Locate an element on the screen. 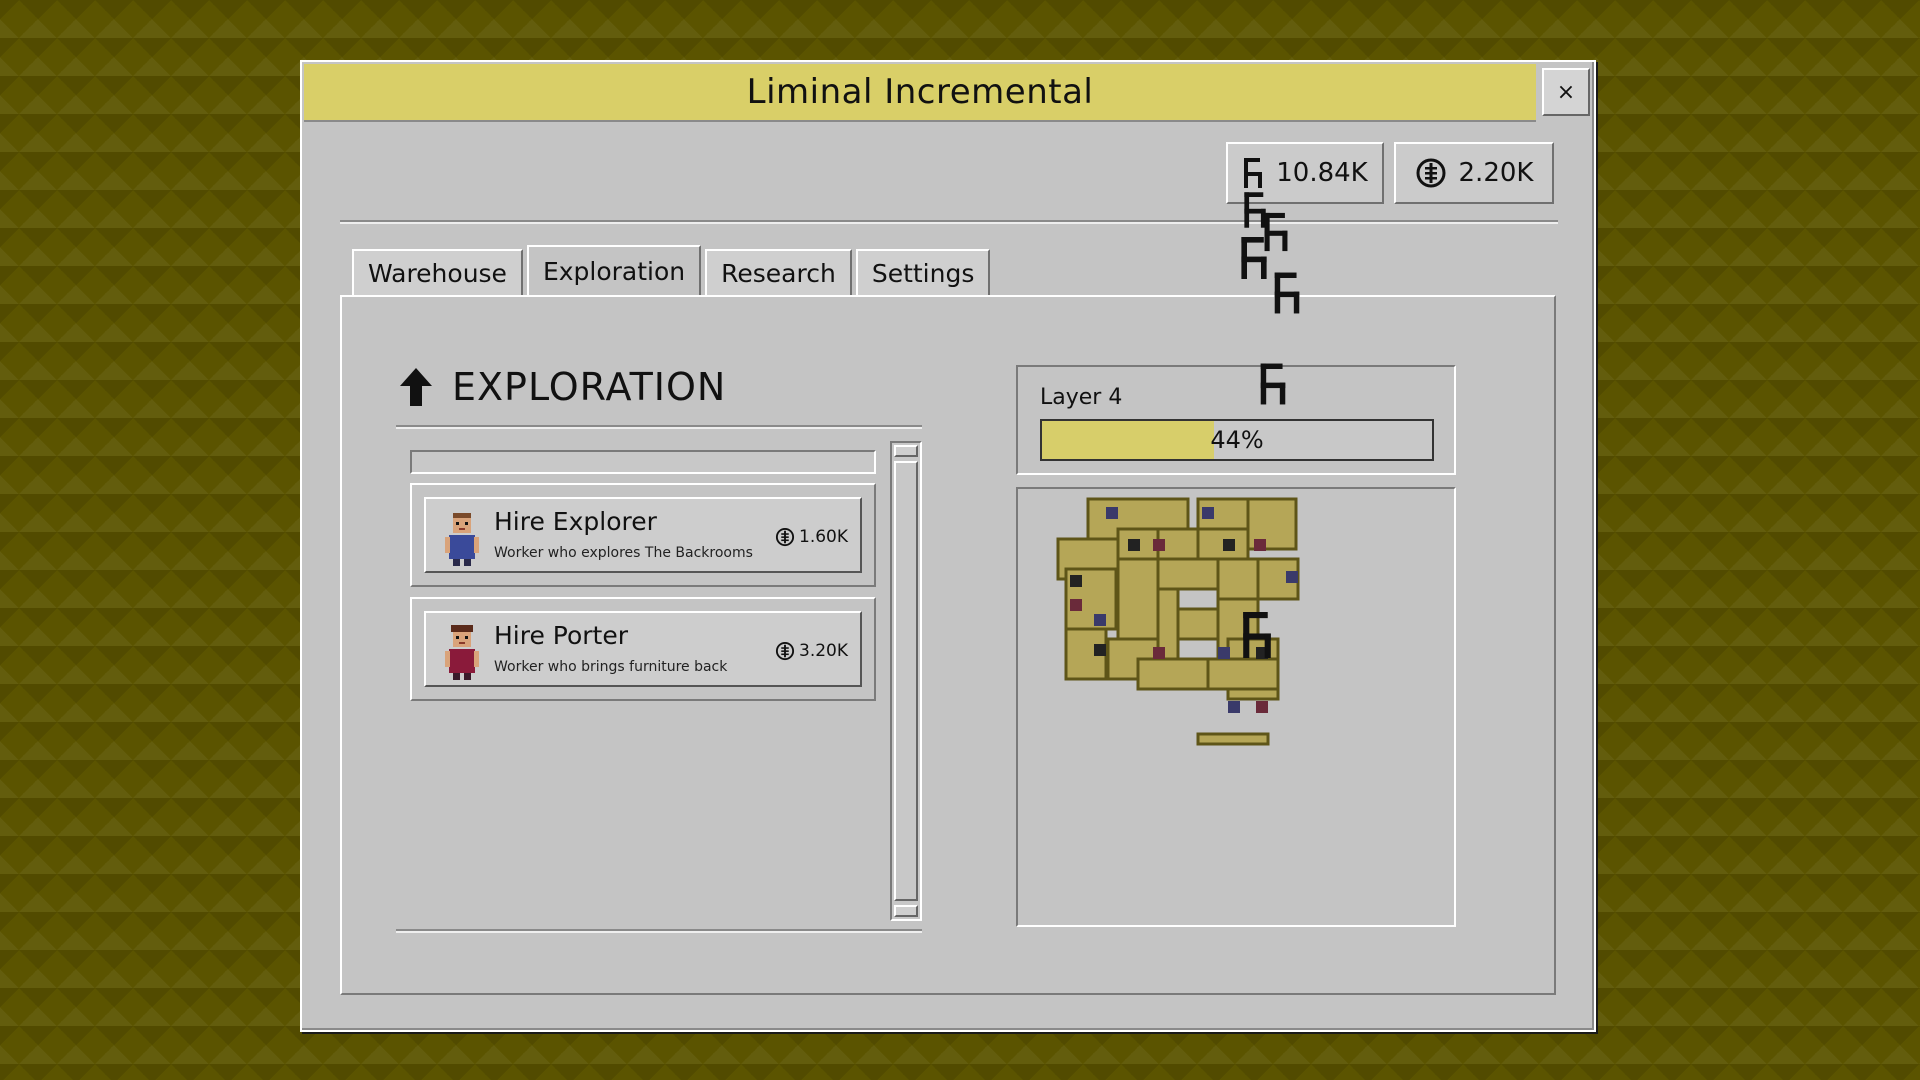 The height and width of the screenshot is (1080, 1920). section-title: EXPLORATION is located at coordinates (589, 387).